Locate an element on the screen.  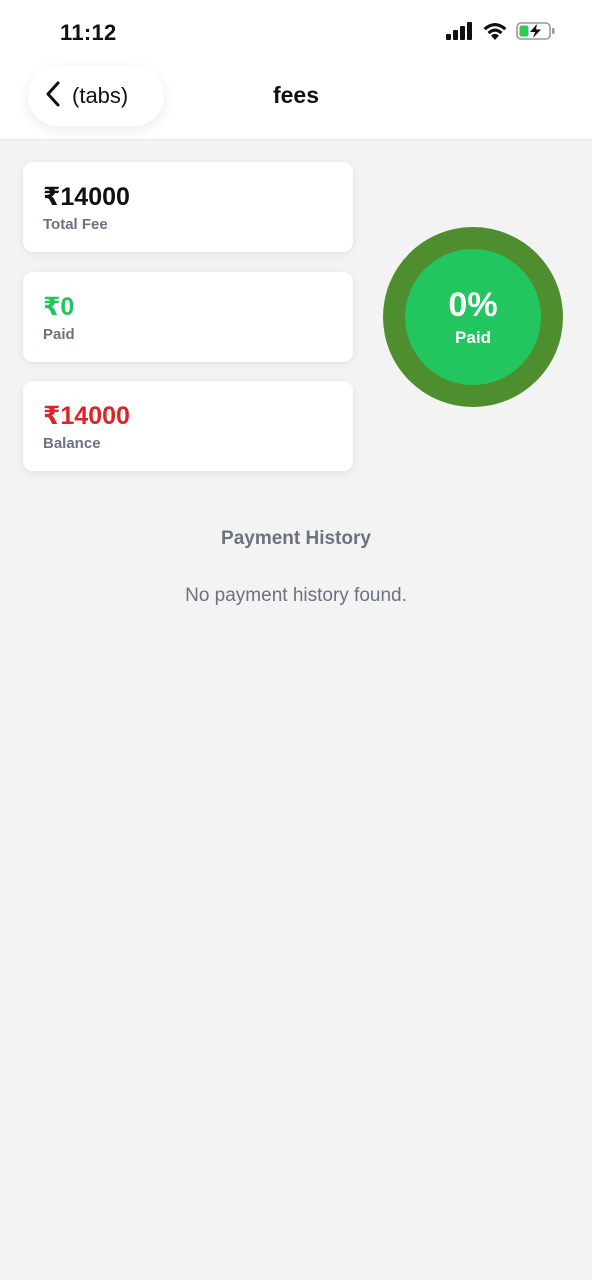
status-bar: 11:12 is located at coordinates (296, 30).